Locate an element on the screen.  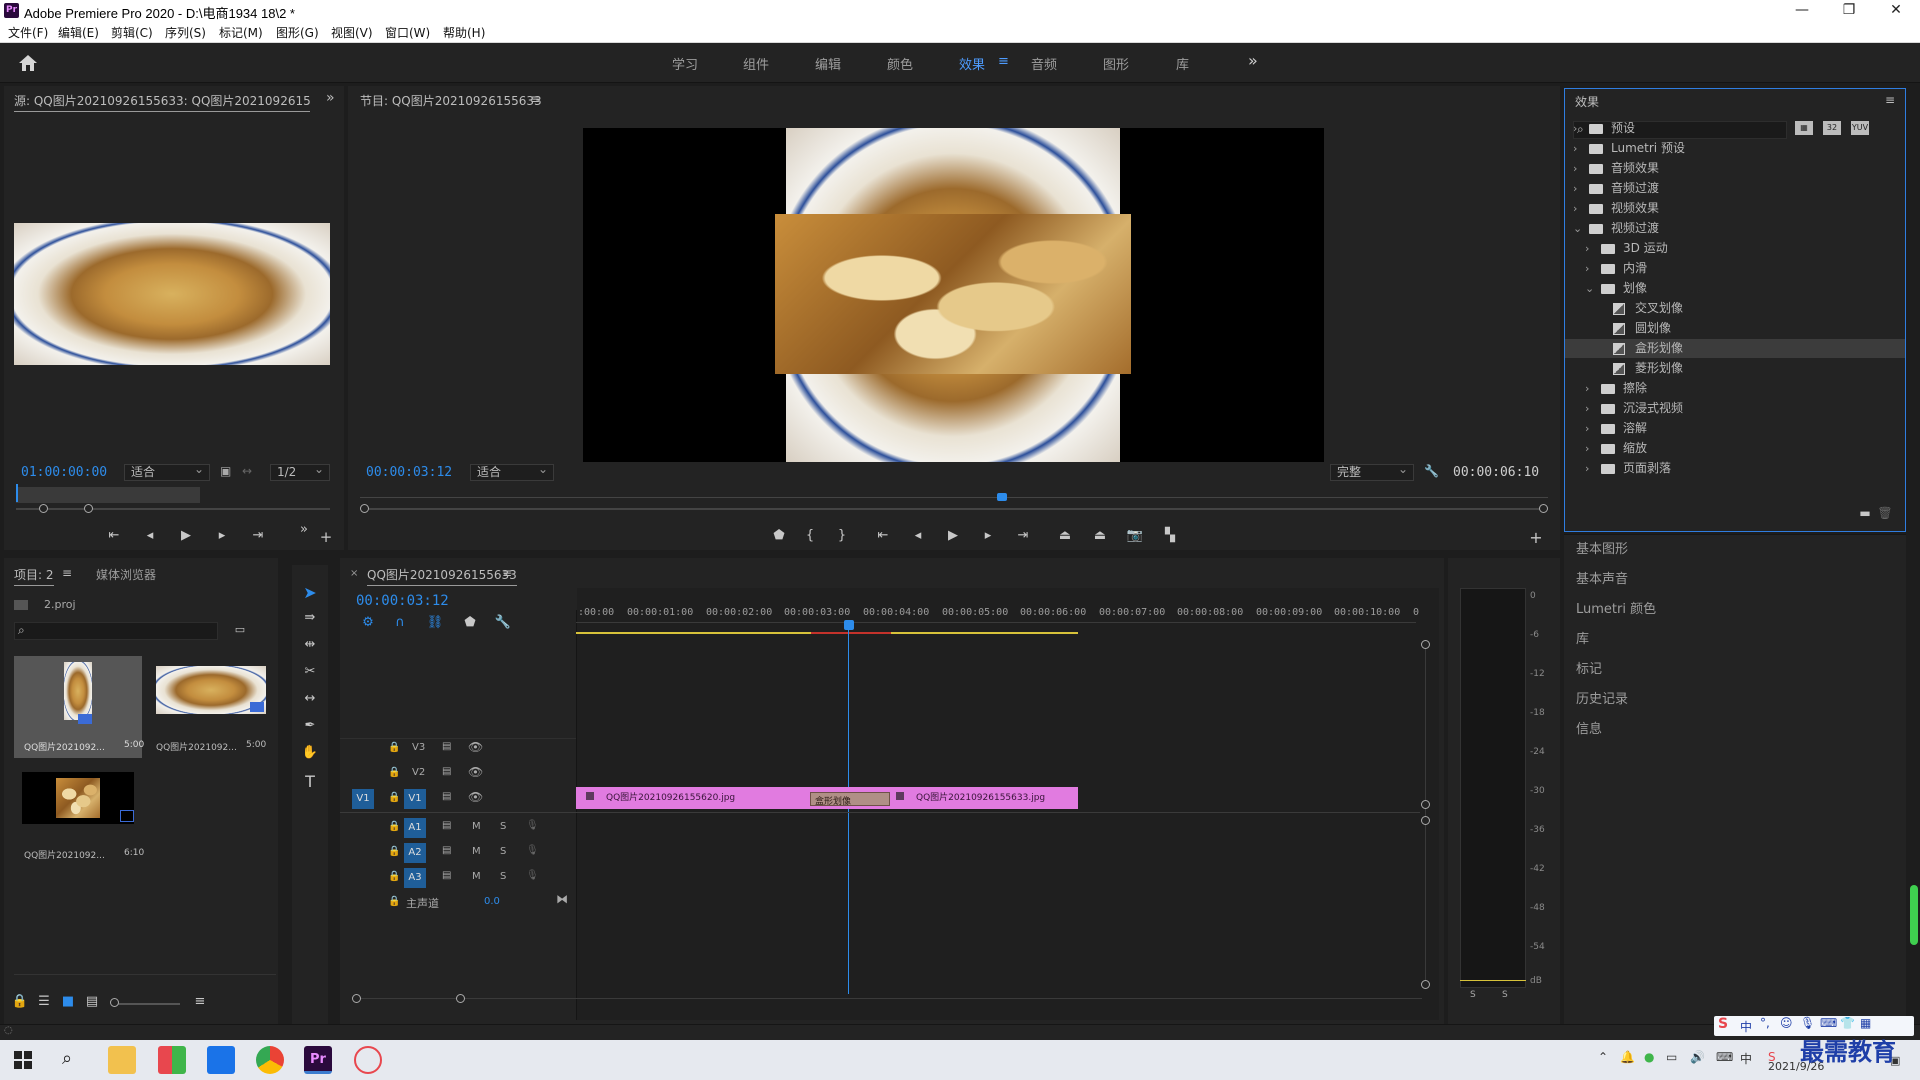
sort-icon: ≡ is located at coordinates (200, 1001).